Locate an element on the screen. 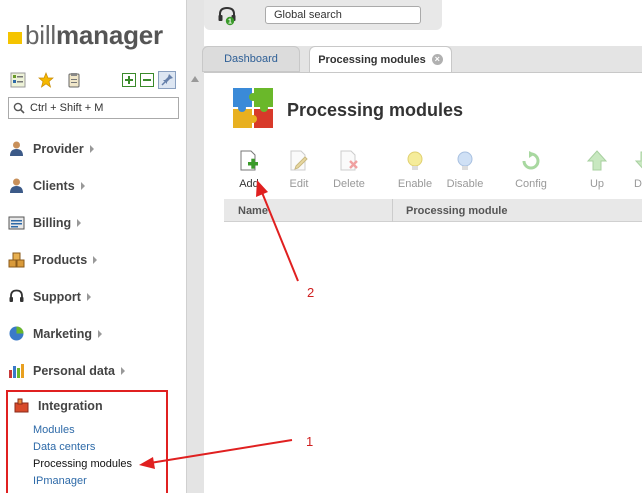 Image resolution: width=642 pixels, height=493 pixels. sidebar-item-label: Personal data is located at coordinates (74, 370).